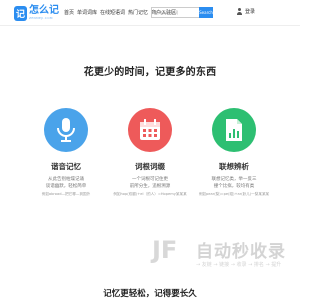 Image resolution: width=320 pixels, height=300 pixels. Describe the element at coordinates (44, 10) in the screenshot. I see `logo-text: 怎么记` at that location.